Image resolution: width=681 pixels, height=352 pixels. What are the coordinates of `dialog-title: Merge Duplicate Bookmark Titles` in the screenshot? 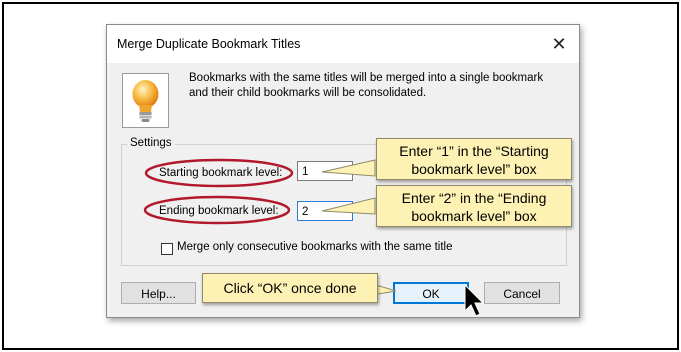 It's located at (209, 44).